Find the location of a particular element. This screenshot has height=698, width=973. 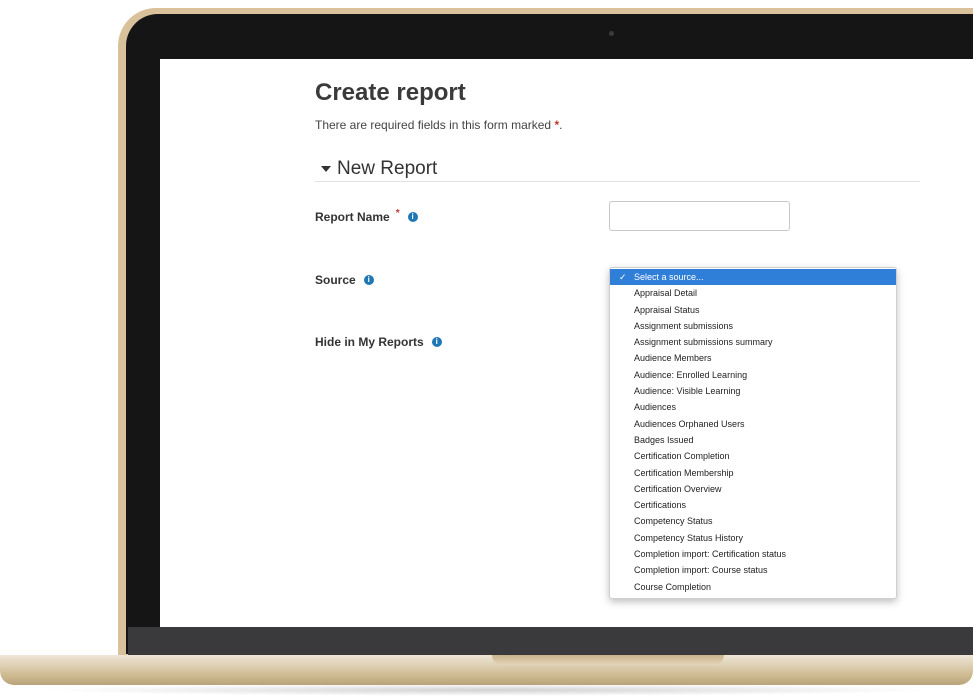

caret-down-icon is located at coordinates (326, 169).